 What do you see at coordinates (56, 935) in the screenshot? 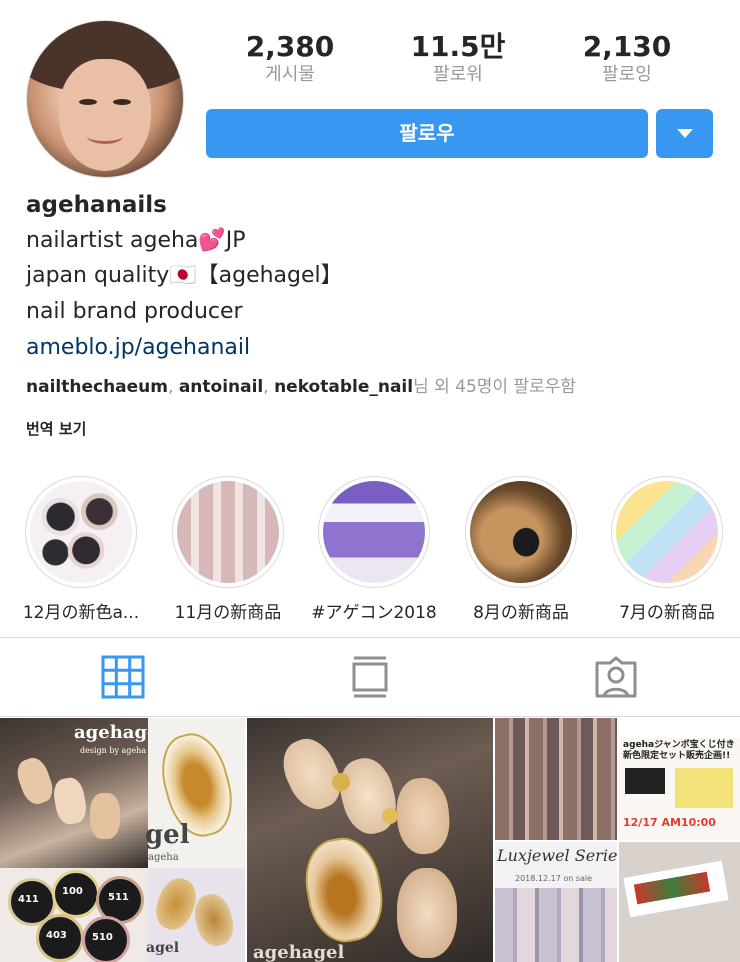
I see `pot-label: 403` at bounding box center [56, 935].